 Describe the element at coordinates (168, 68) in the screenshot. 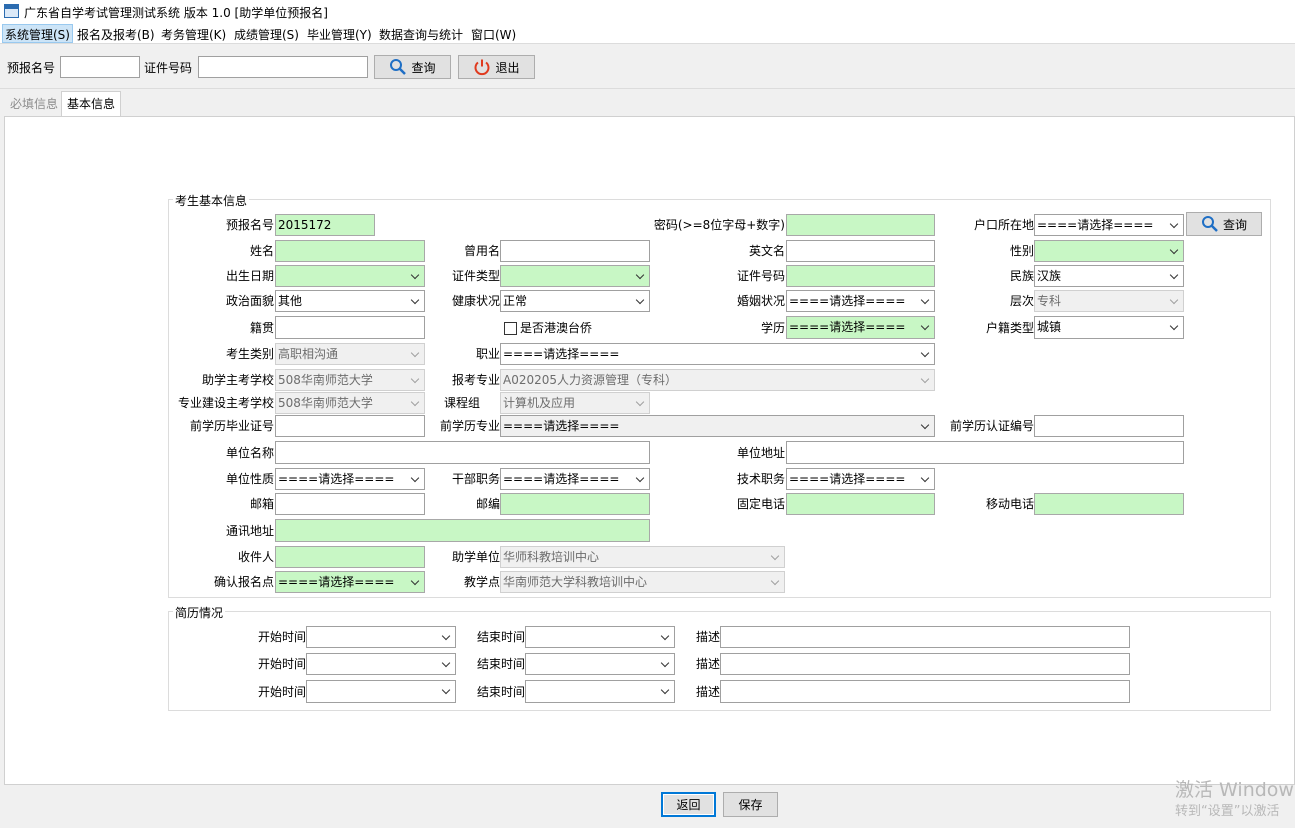

I see `toolbar-id-no-label: 证件号码` at that location.